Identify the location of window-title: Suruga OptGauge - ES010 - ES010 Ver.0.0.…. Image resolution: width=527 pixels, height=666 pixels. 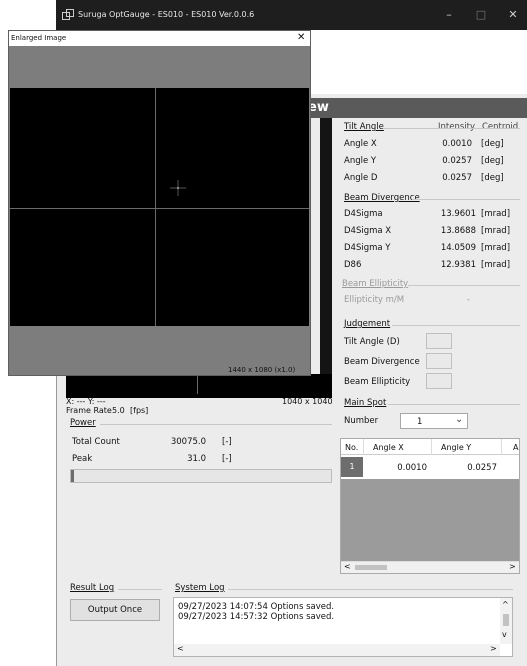
(166, 14).